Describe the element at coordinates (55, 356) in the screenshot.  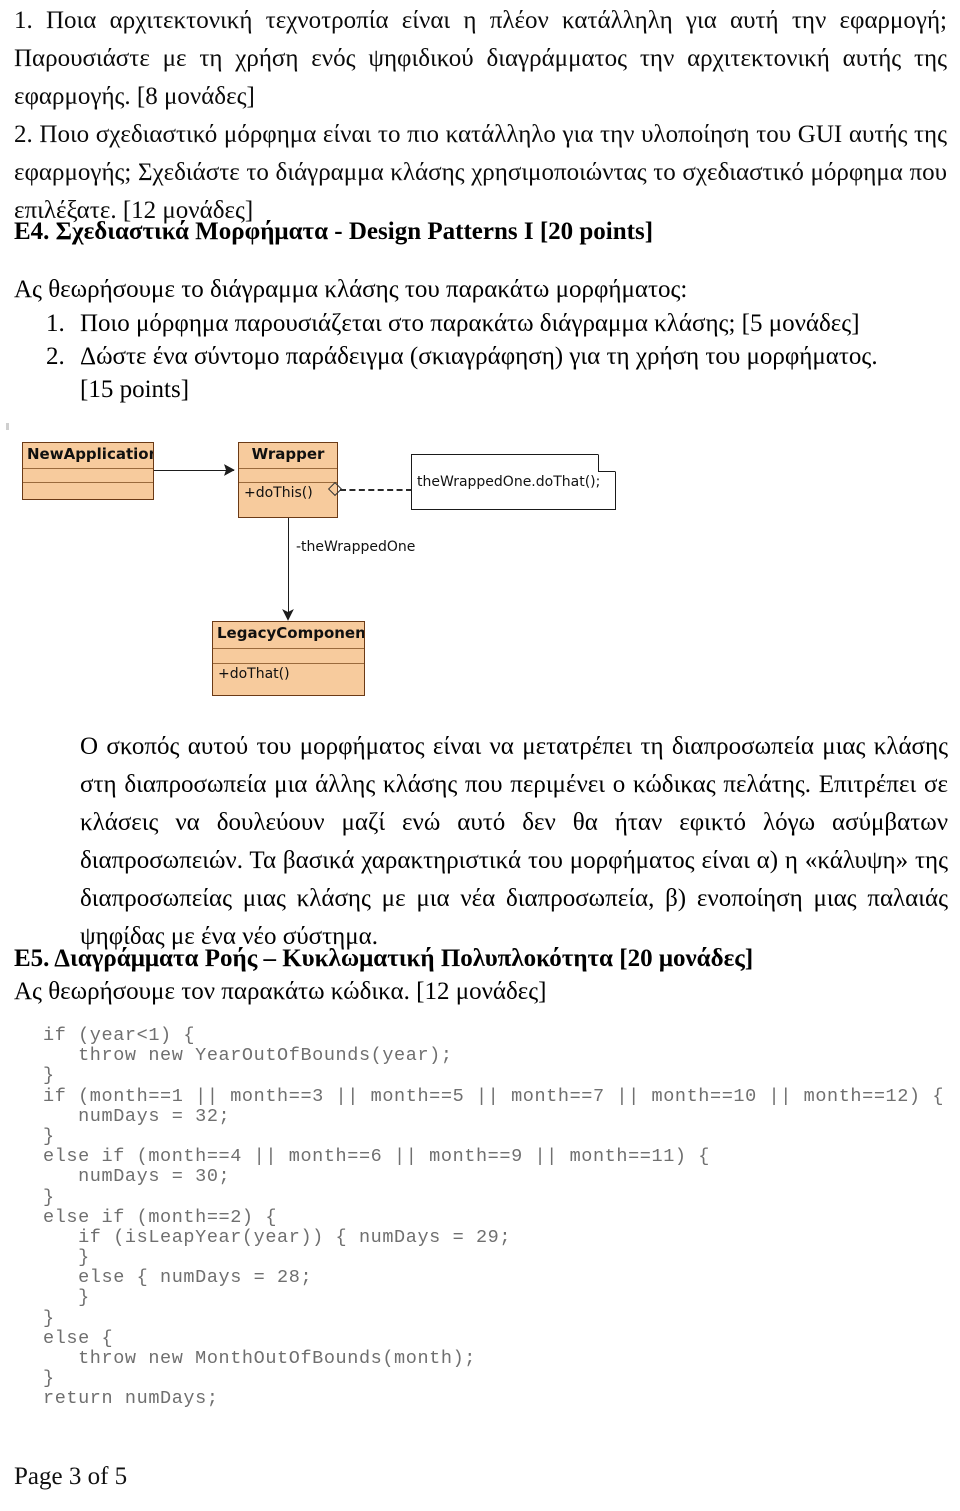
I see `list-item-index: 2.` at that location.